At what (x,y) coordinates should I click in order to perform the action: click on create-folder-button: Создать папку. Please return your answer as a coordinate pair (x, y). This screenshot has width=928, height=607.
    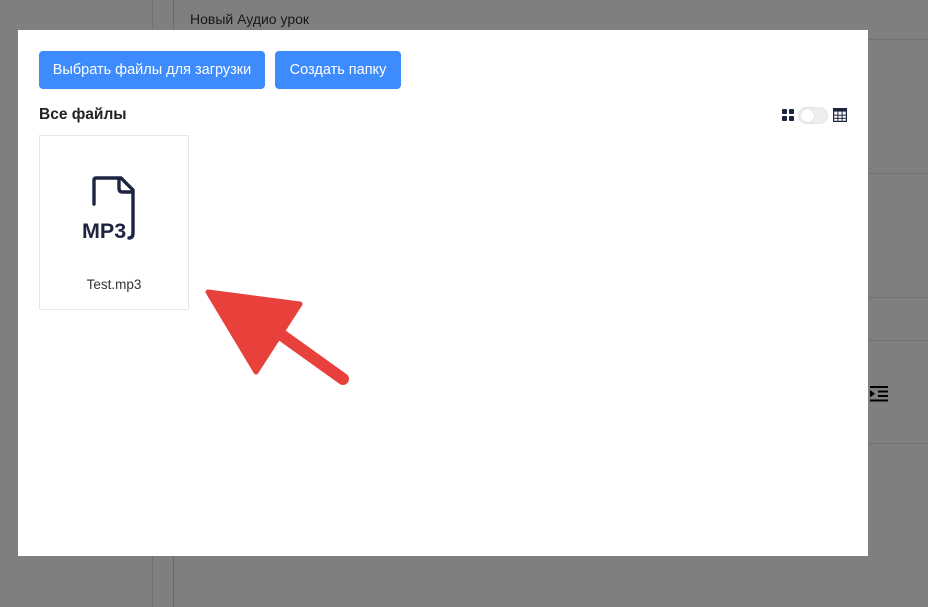
    Looking at the image, I should click on (338, 70).